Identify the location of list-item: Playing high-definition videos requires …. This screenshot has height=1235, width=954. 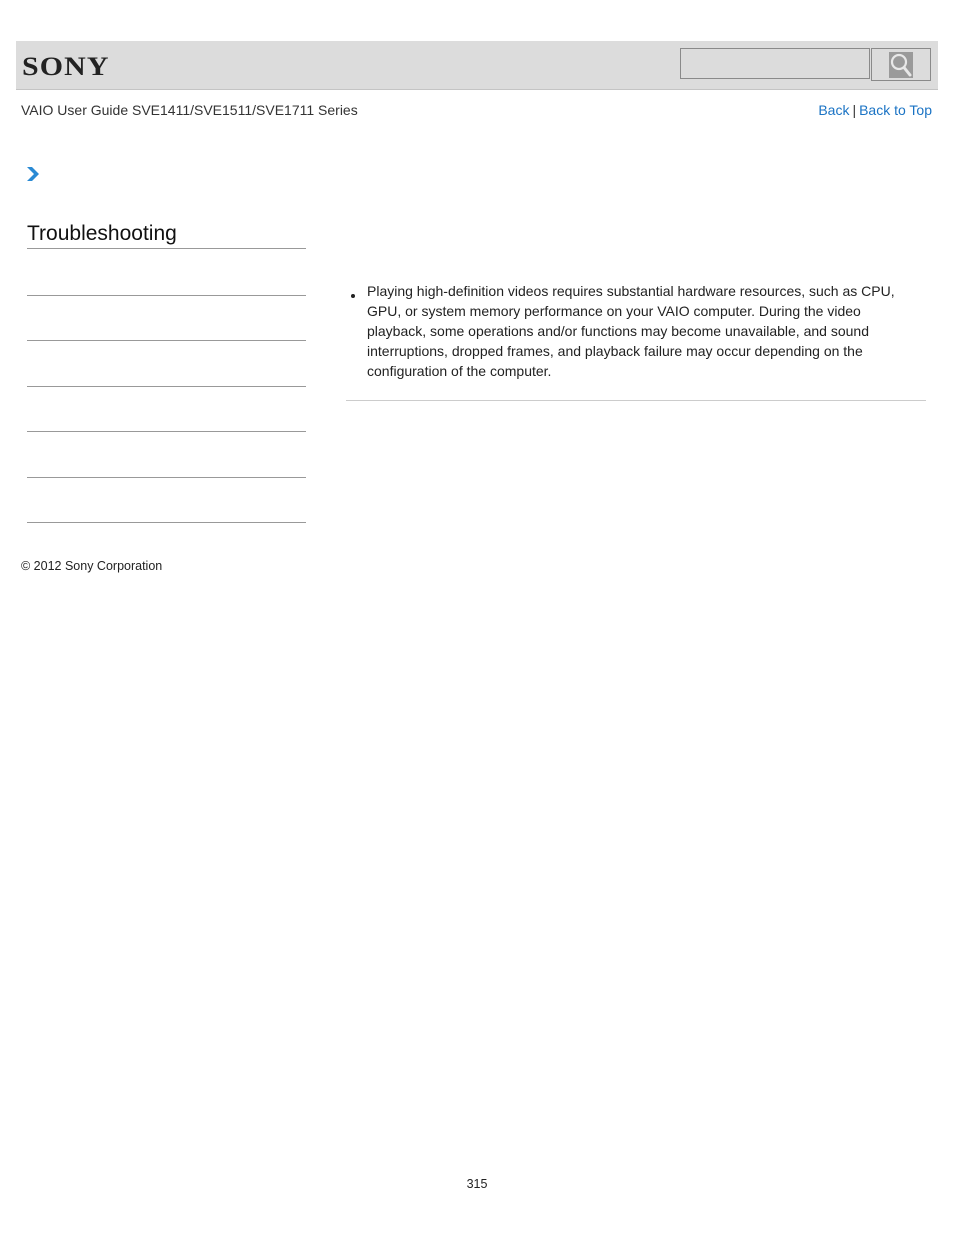
(638, 331).